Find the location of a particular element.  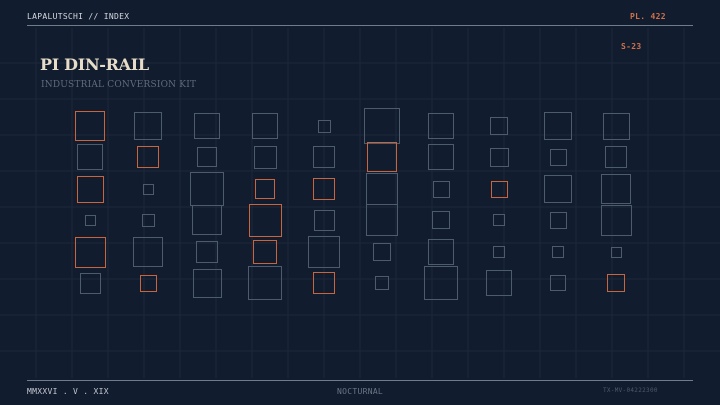

footer-mode: NOCTURNAL is located at coordinates (360, 391).